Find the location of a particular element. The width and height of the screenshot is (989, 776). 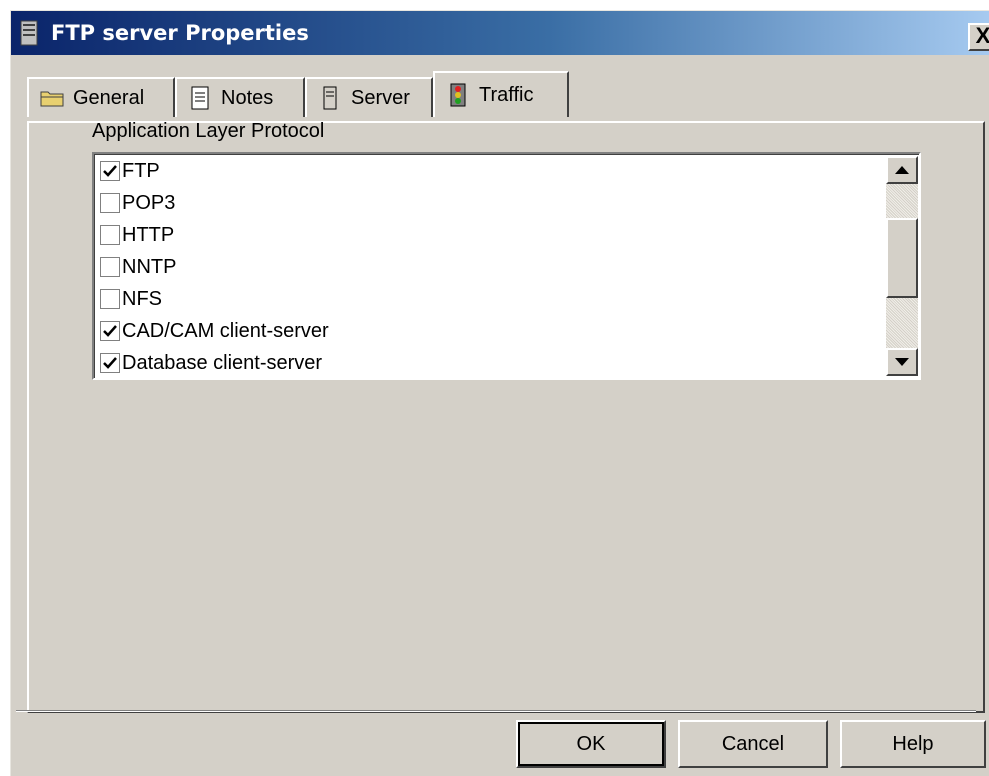

footer-divider is located at coordinates (496, 711).